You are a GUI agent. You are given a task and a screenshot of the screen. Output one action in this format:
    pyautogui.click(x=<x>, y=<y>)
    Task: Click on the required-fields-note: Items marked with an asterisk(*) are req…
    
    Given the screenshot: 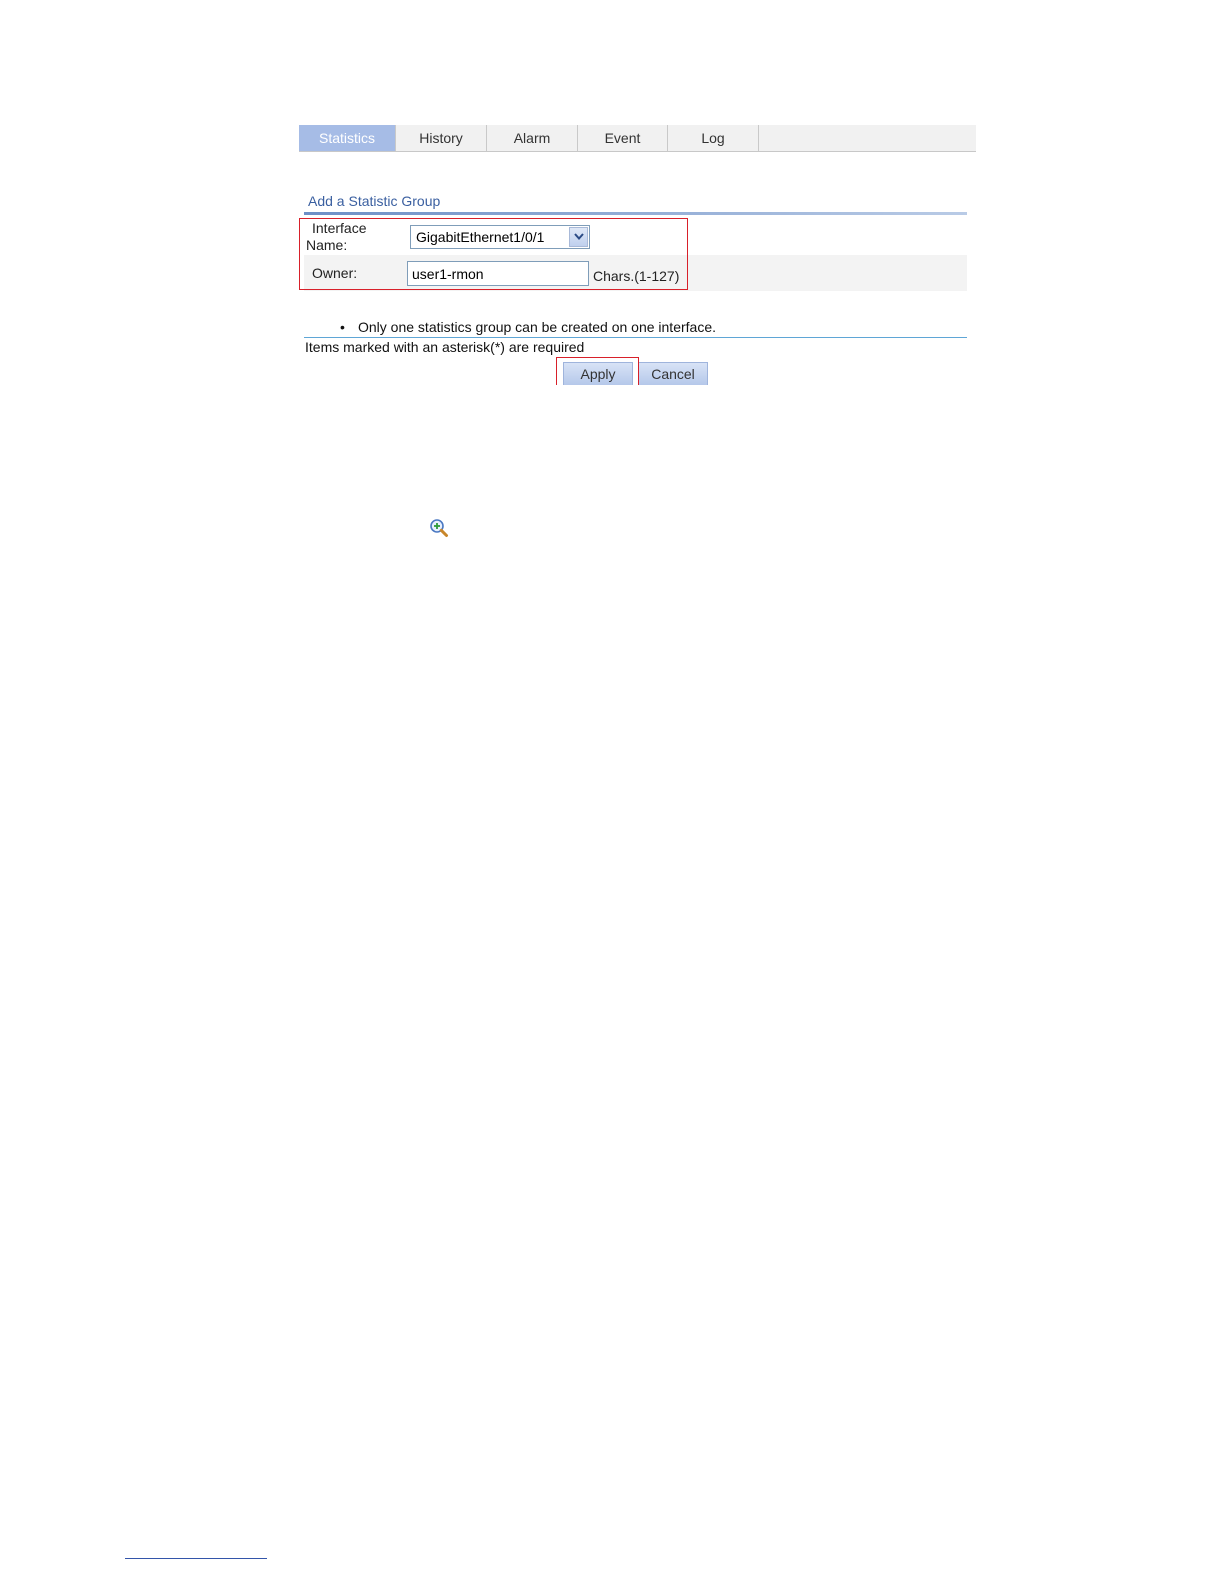 What is the action you would take?
    pyautogui.click(x=445, y=347)
    